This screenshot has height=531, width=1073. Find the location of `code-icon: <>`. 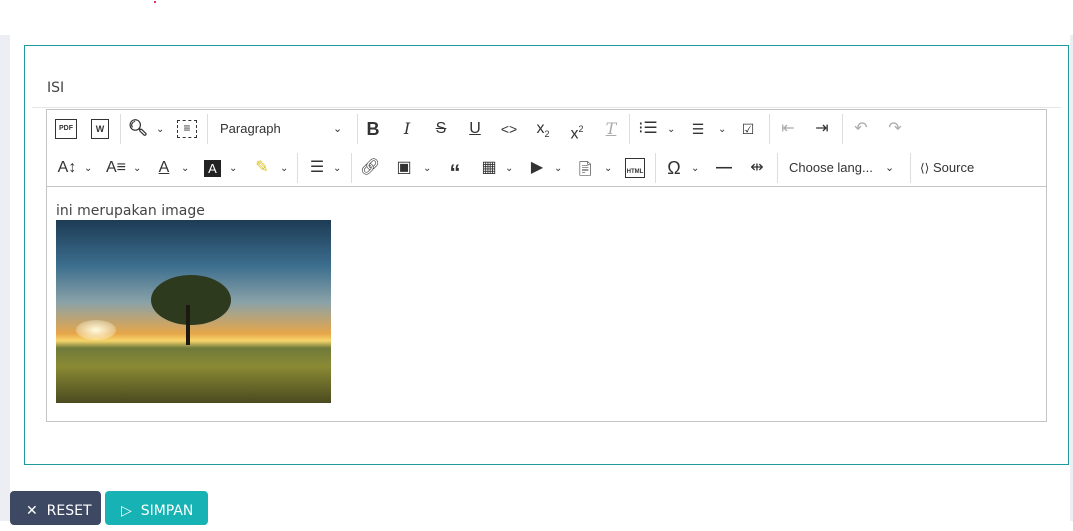

code-icon: <> is located at coordinates (509, 129).